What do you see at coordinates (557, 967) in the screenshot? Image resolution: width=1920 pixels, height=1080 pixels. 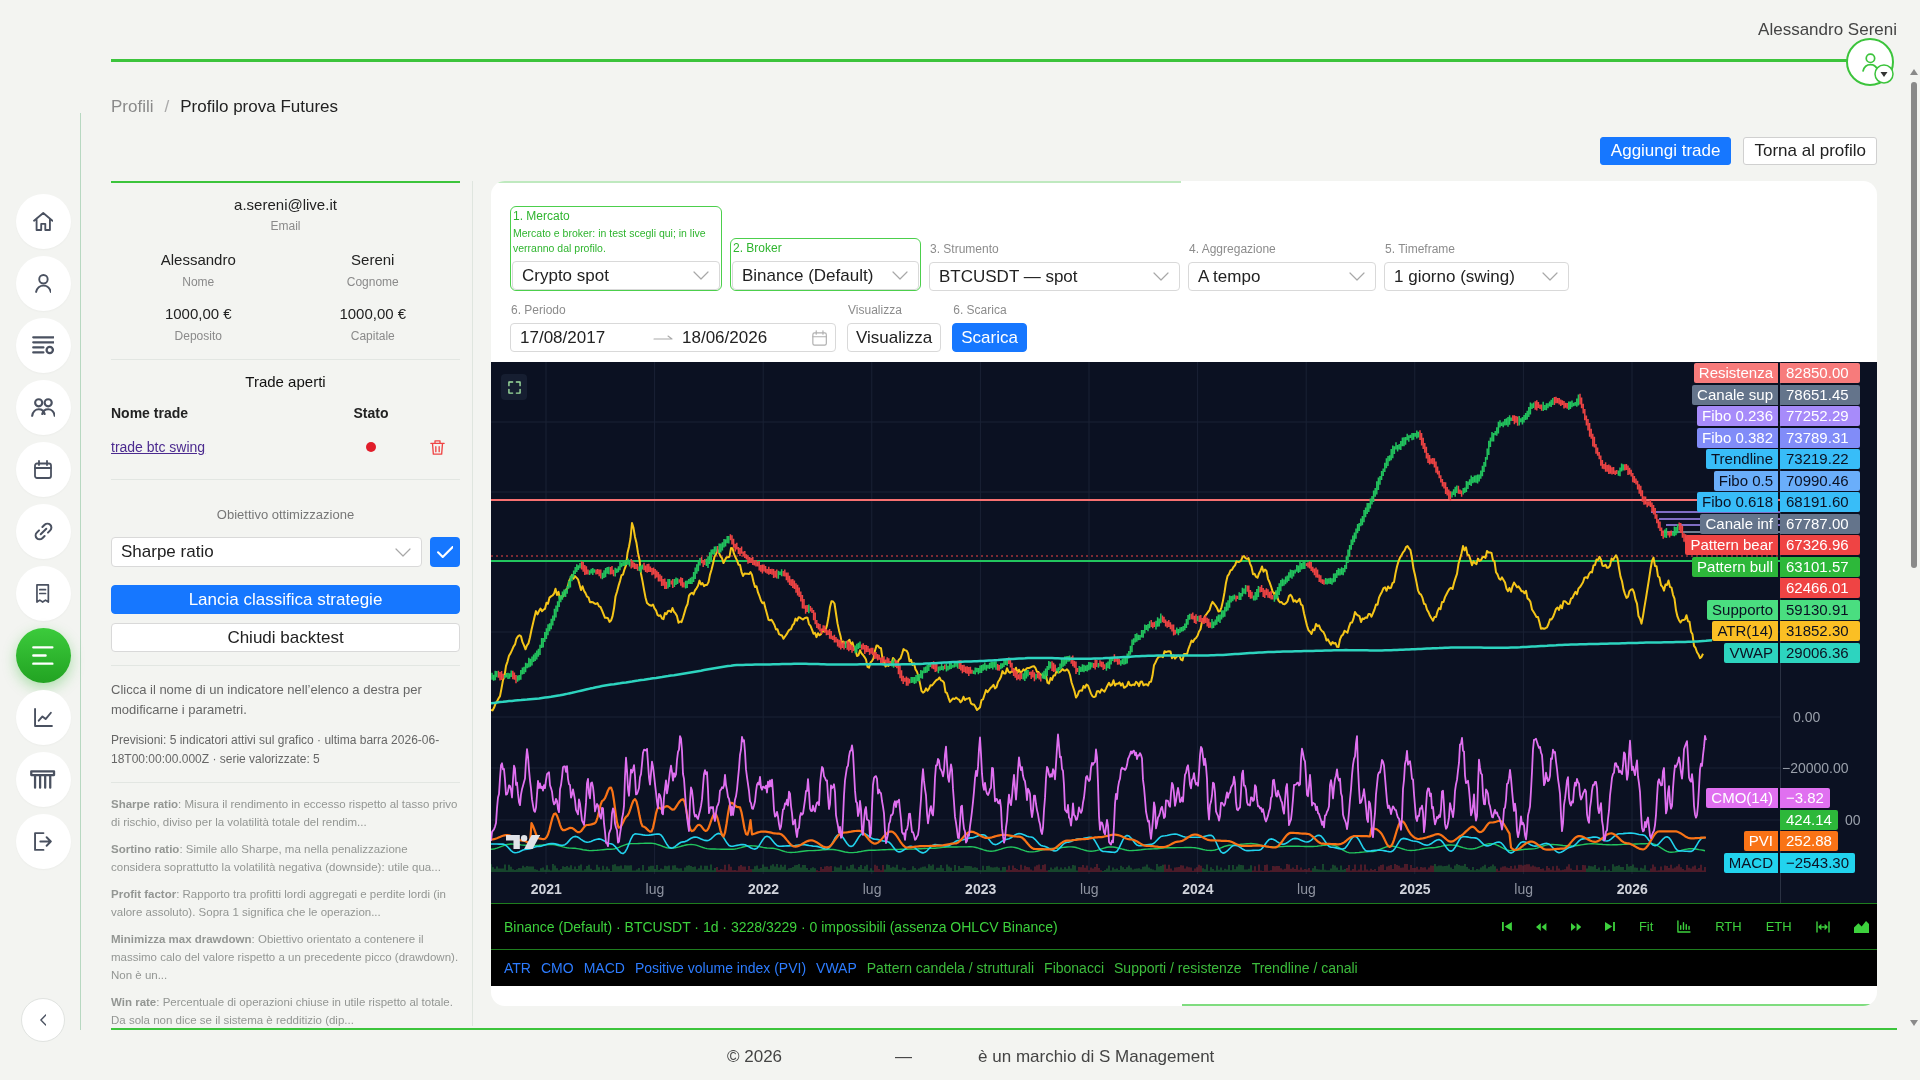 I see `indicator-link: CMO` at bounding box center [557, 967].